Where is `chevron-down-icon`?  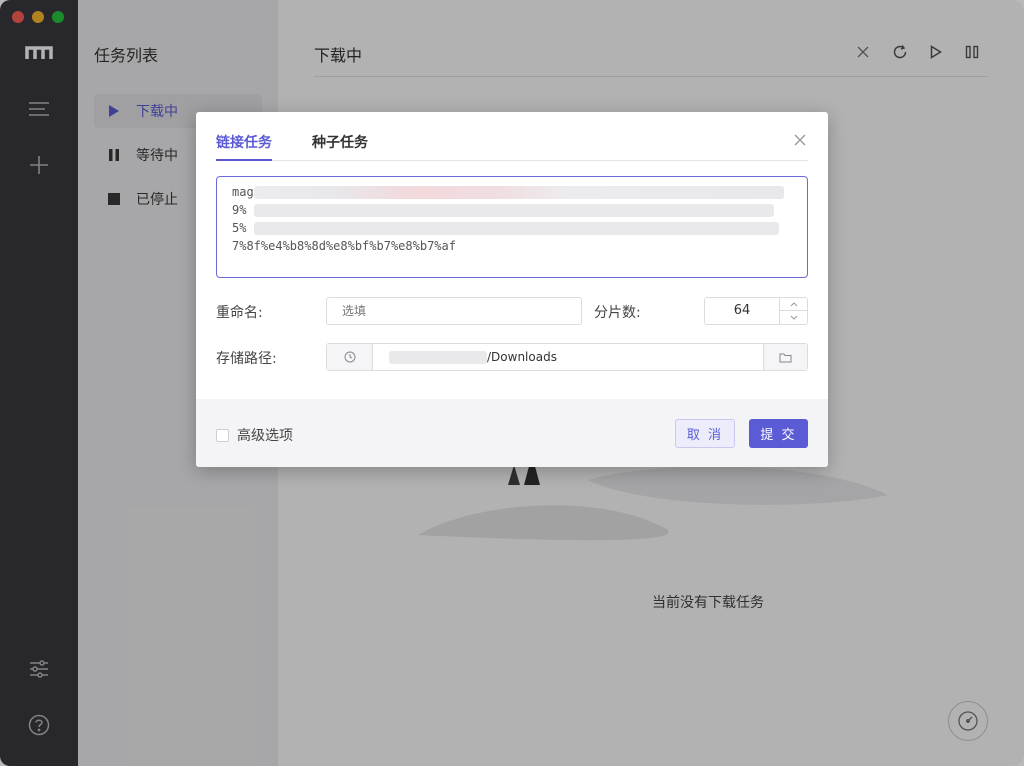
chevron-down-icon is located at coordinates (793, 317).